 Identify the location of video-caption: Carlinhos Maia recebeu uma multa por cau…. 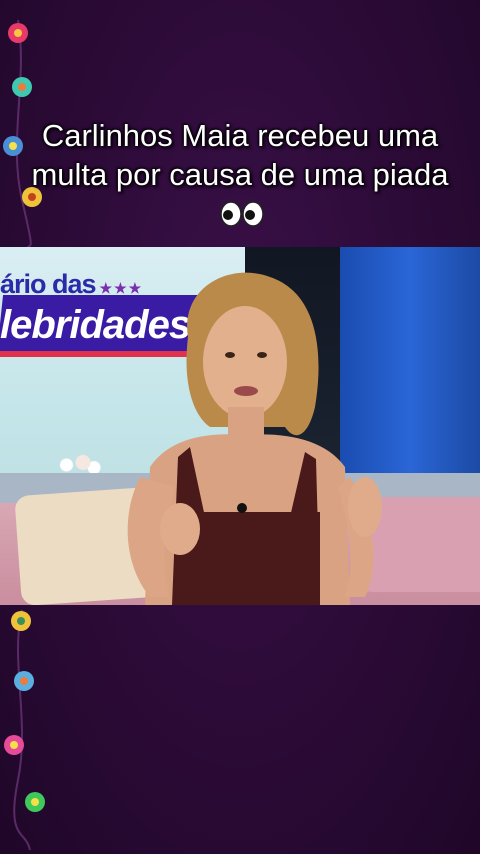
(240, 176).